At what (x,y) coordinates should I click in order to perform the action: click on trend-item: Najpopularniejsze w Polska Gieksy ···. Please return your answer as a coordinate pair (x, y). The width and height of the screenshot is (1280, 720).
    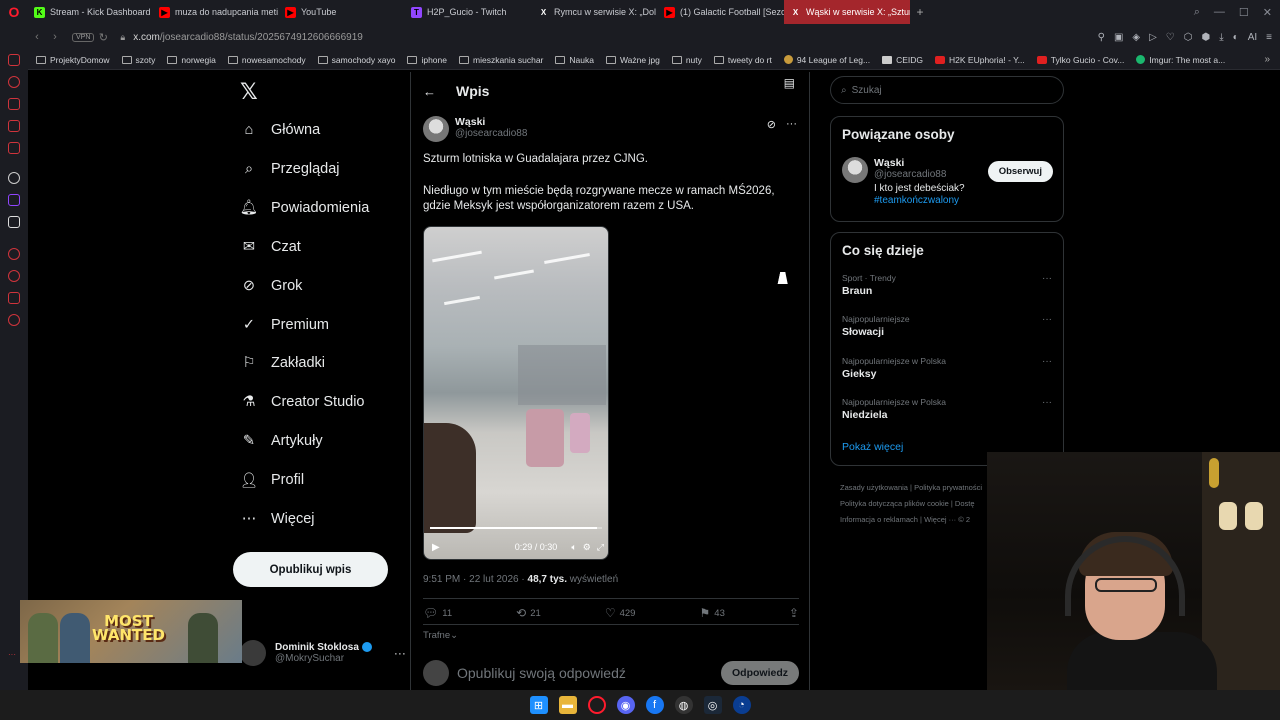
    Looking at the image, I should click on (948, 368).